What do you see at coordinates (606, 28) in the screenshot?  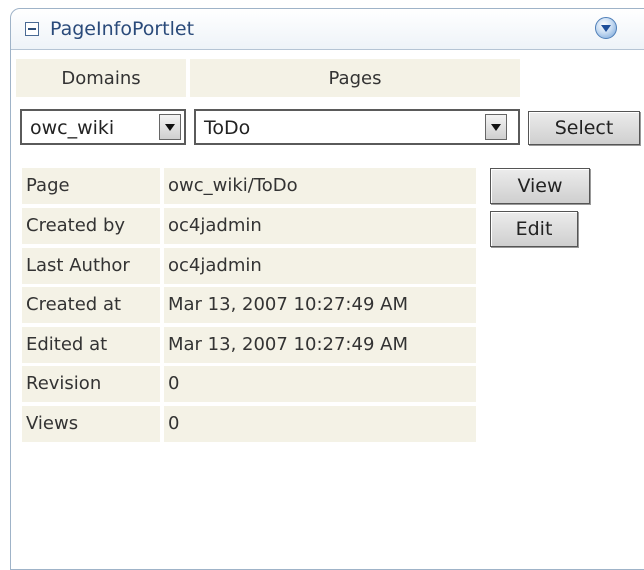 I see `portlet-menu-icon` at bounding box center [606, 28].